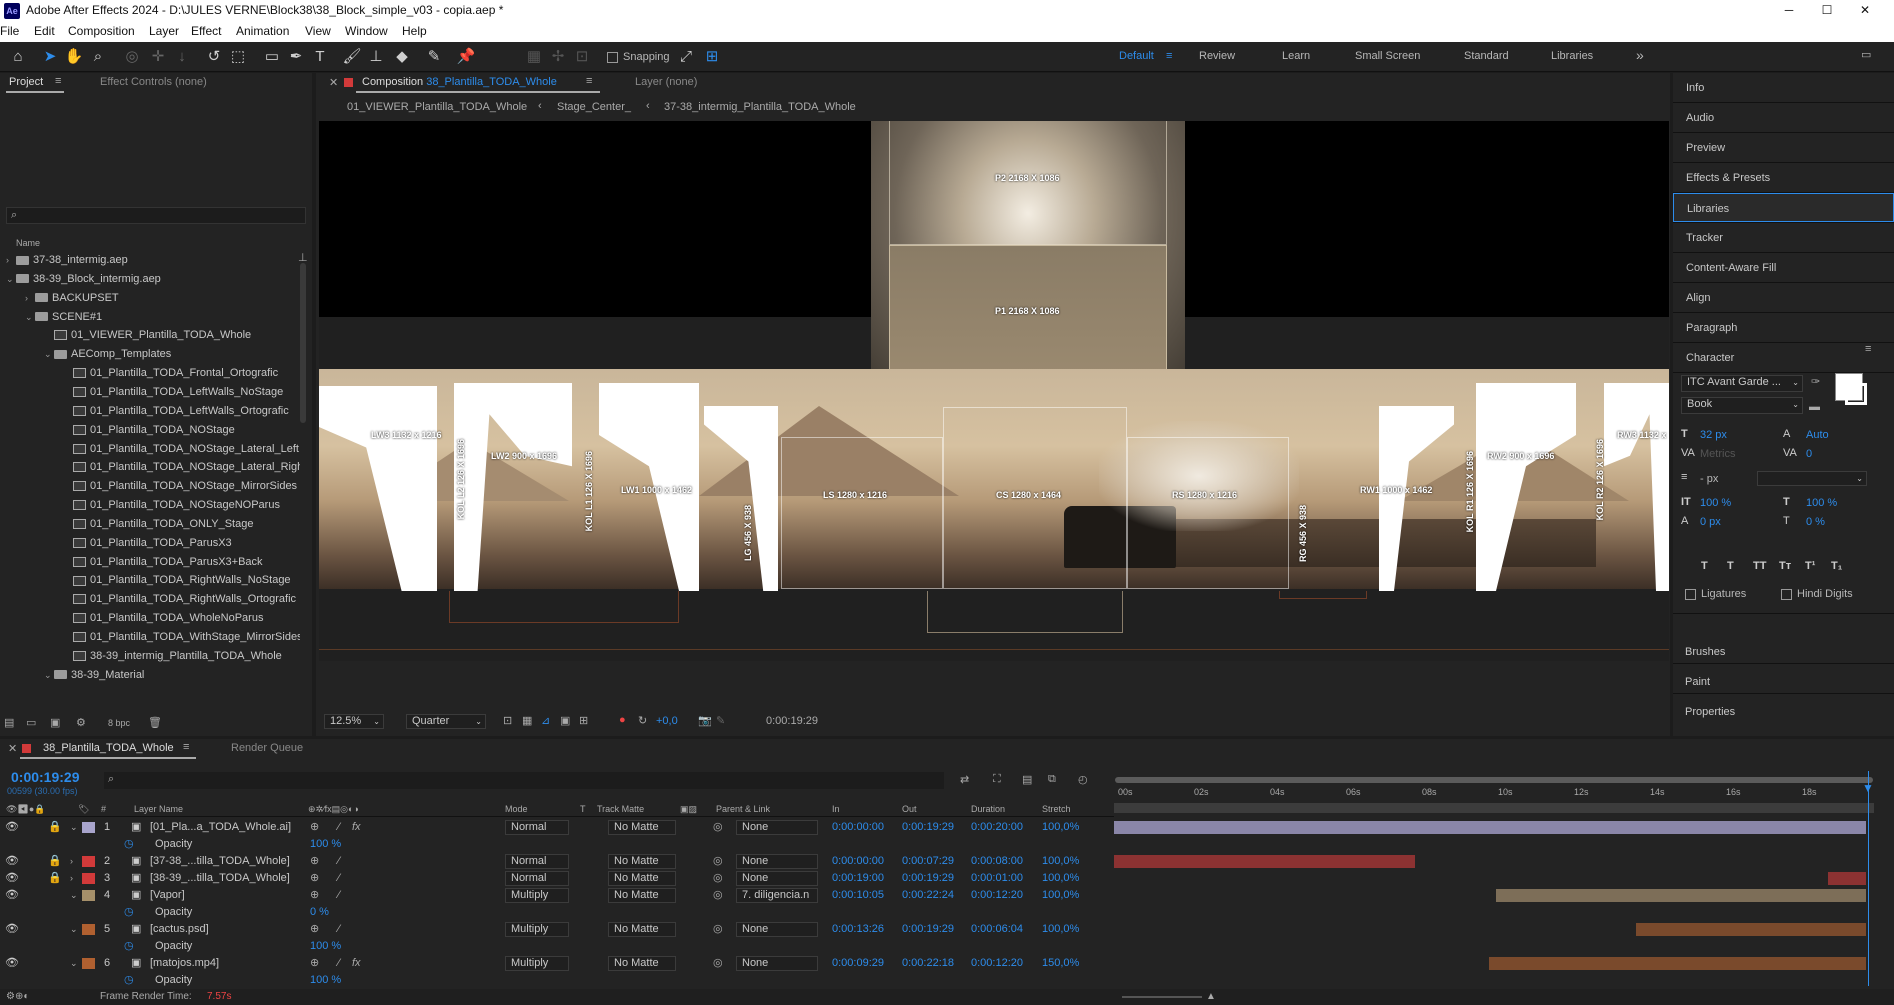 This screenshot has height=1005, width=1894. Describe the element at coordinates (1783, 207) in the screenshot. I see `panel-libraries: Libraries` at that location.